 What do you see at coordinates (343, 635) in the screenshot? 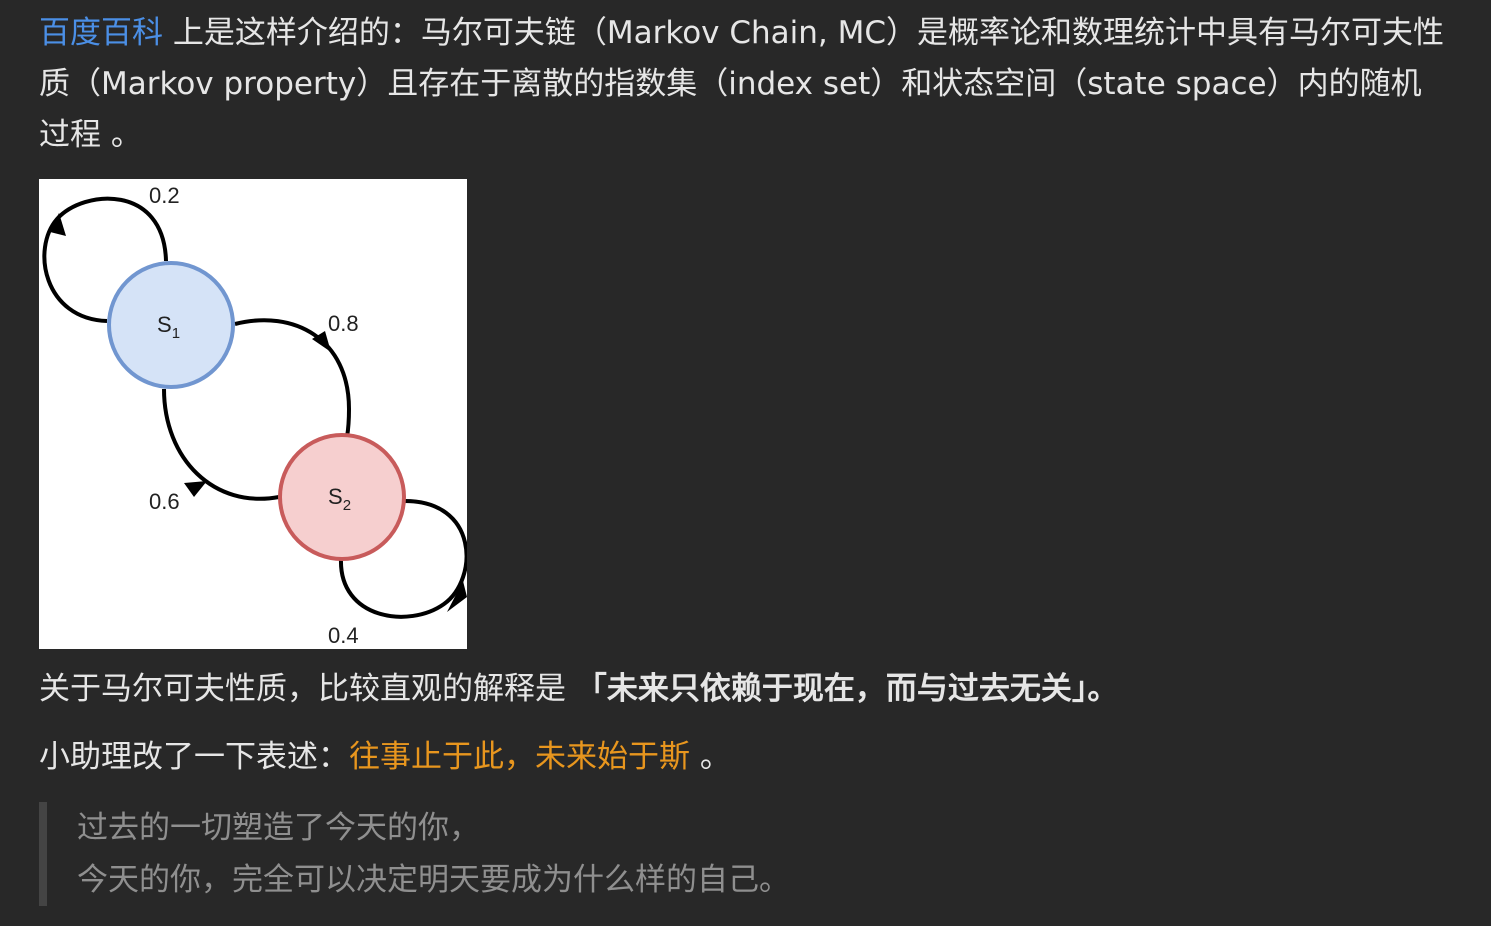
I see `prob-label-s2-s2: 0.4` at bounding box center [343, 635].